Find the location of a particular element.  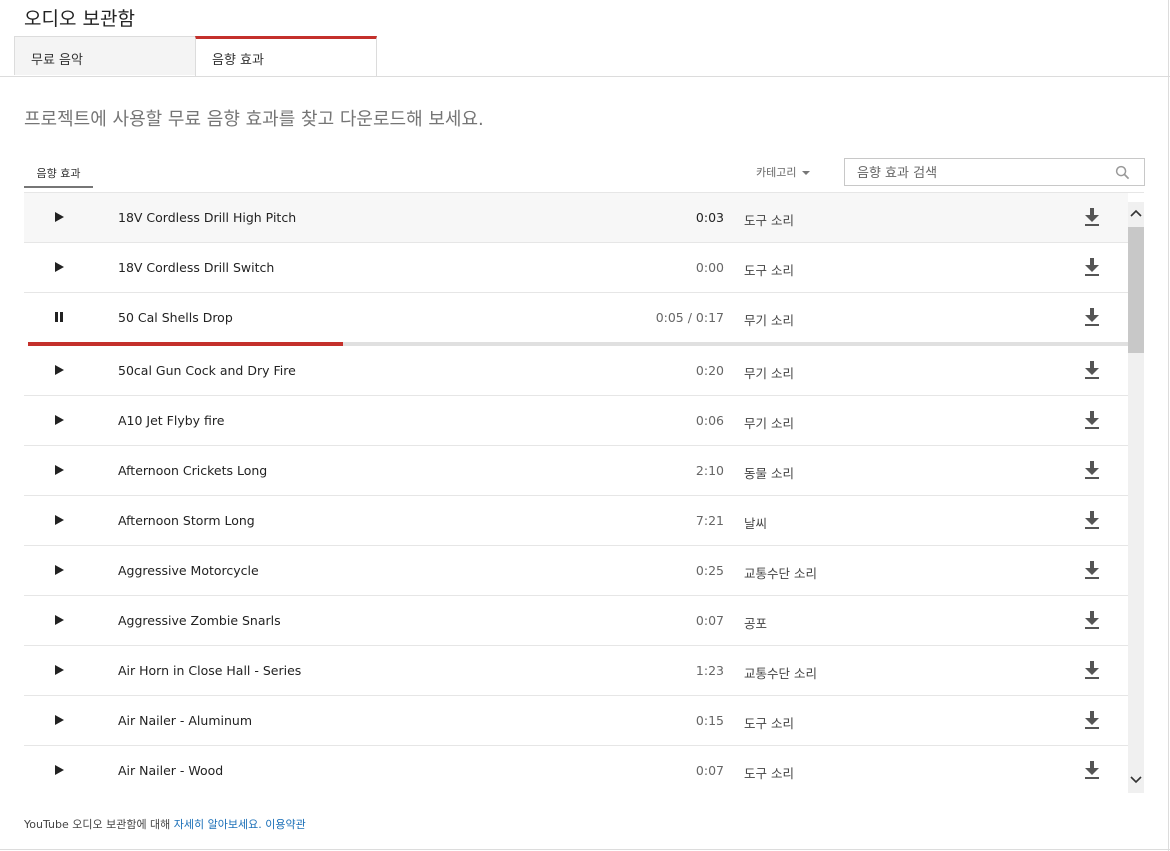

category-dropdown: 카테고리 is located at coordinates (783, 172).